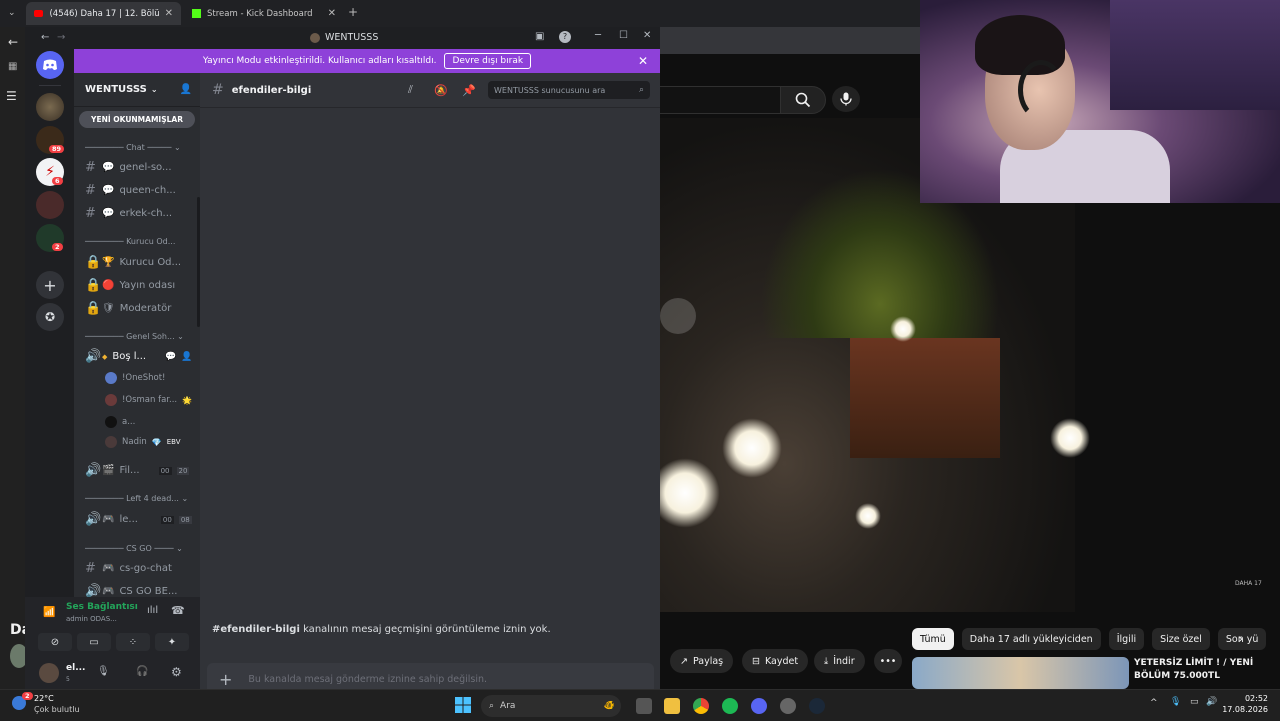 The image size is (1280, 721). What do you see at coordinates (137, 470) in the screenshot?
I see `voice-channel-film: 🔊 🎬 Fil... 00 20` at bounding box center [137, 470].